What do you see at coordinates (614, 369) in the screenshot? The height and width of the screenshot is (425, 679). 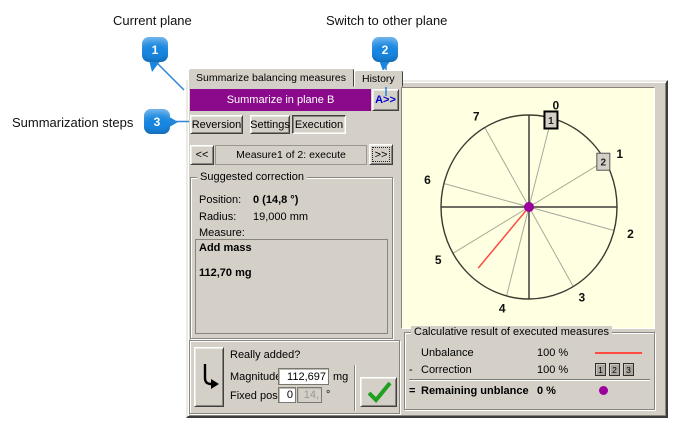 I see `correction-marker-2: 2` at bounding box center [614, 369].